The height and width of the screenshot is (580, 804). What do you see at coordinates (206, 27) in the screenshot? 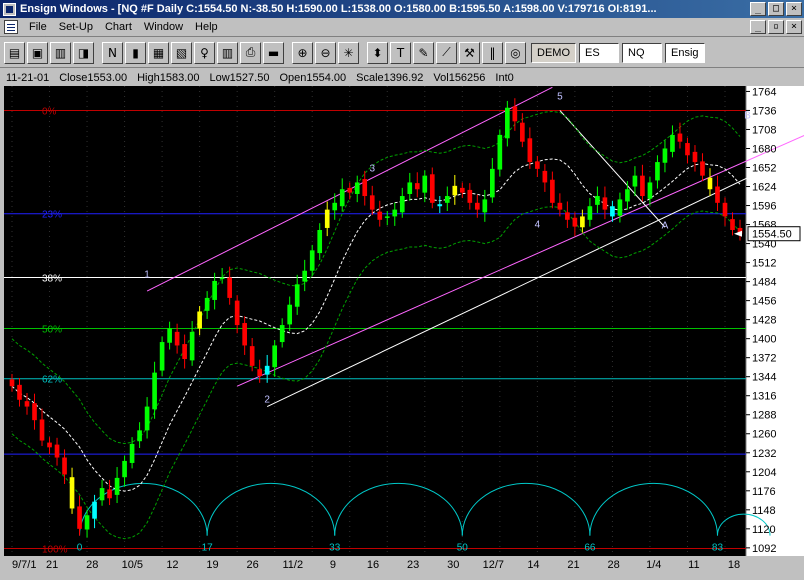
I see `menu-help: Help` at bounding box center [206, 27].